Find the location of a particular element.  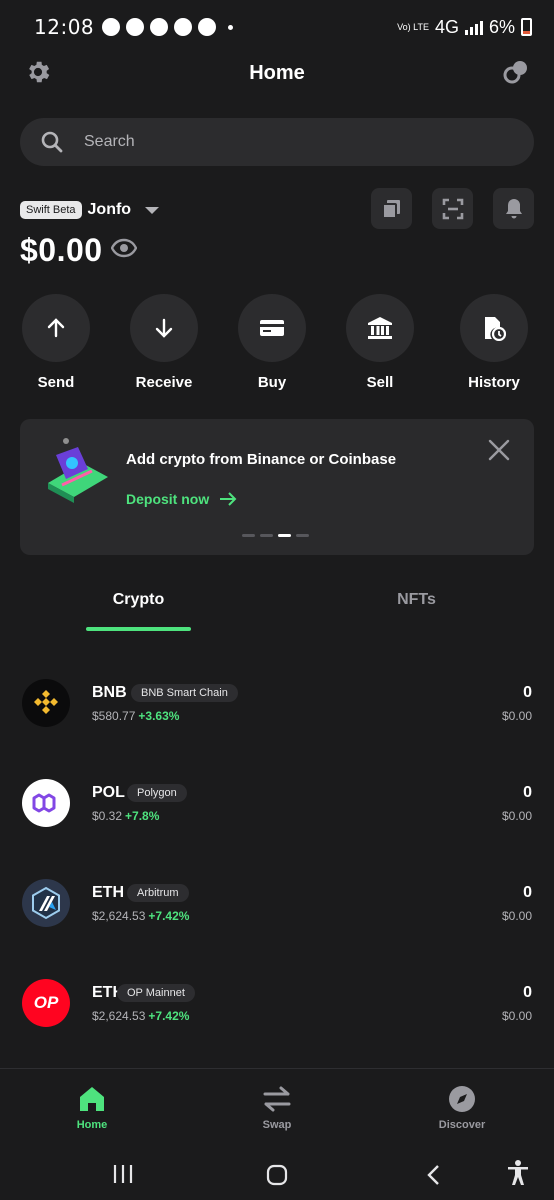

accessibility-icon is located at coordinates (518, 1175).